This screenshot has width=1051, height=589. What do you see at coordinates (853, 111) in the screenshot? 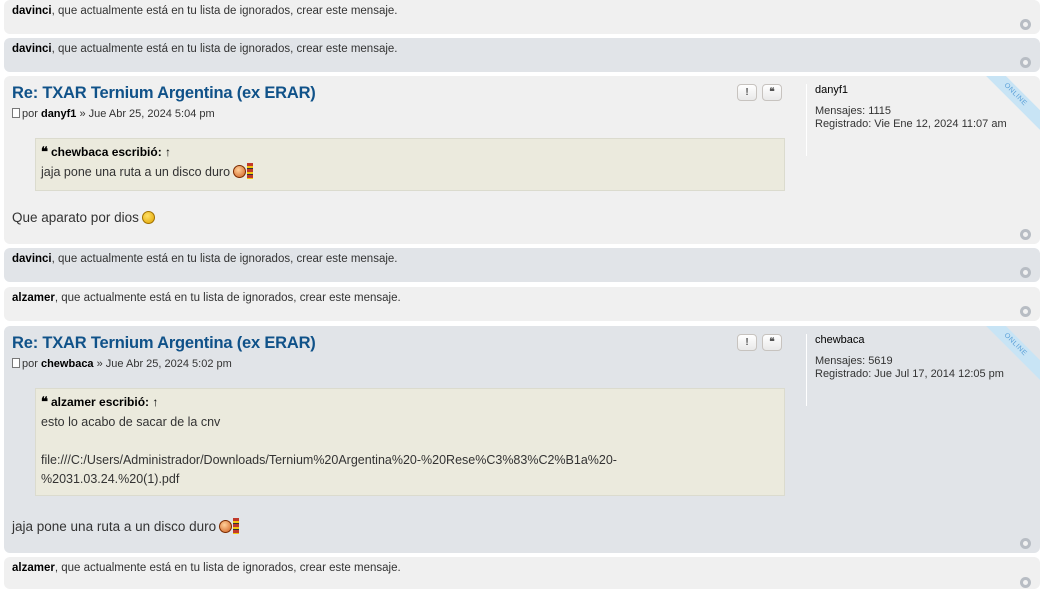
I see `profile-posts-count: Mensajes: 1115` at bounding box center [853, 111].